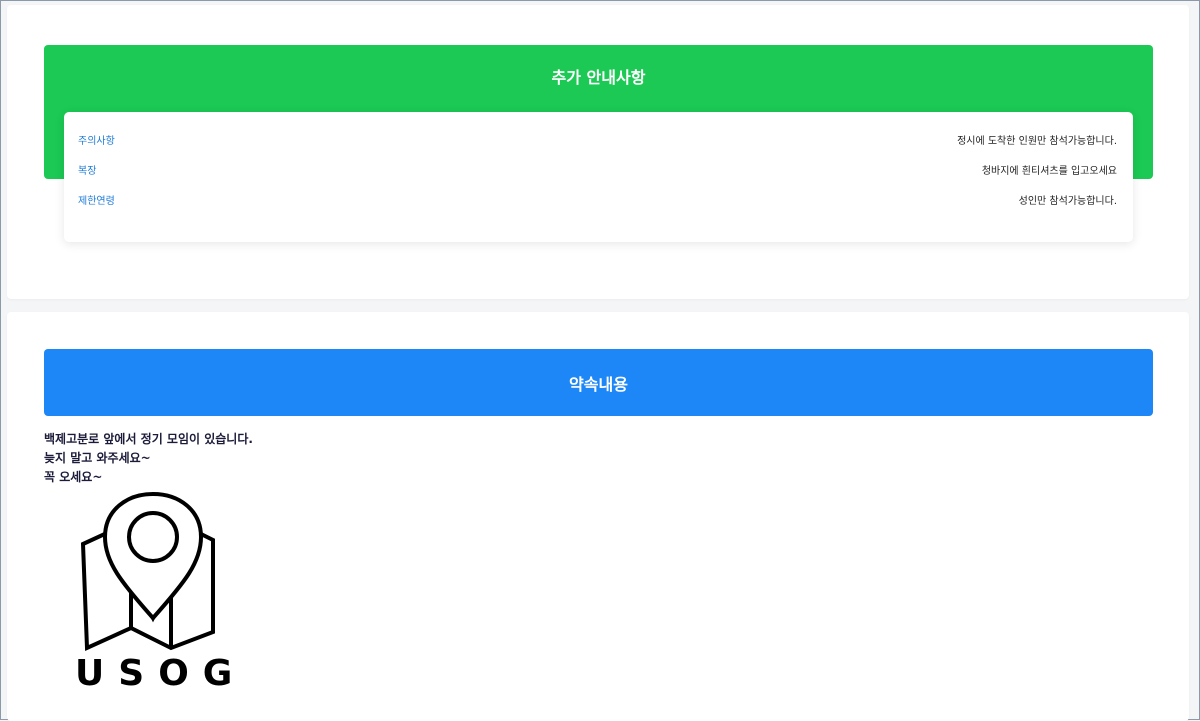  I want to click on map-pin-icon: JUSOG, so click(138, 592).